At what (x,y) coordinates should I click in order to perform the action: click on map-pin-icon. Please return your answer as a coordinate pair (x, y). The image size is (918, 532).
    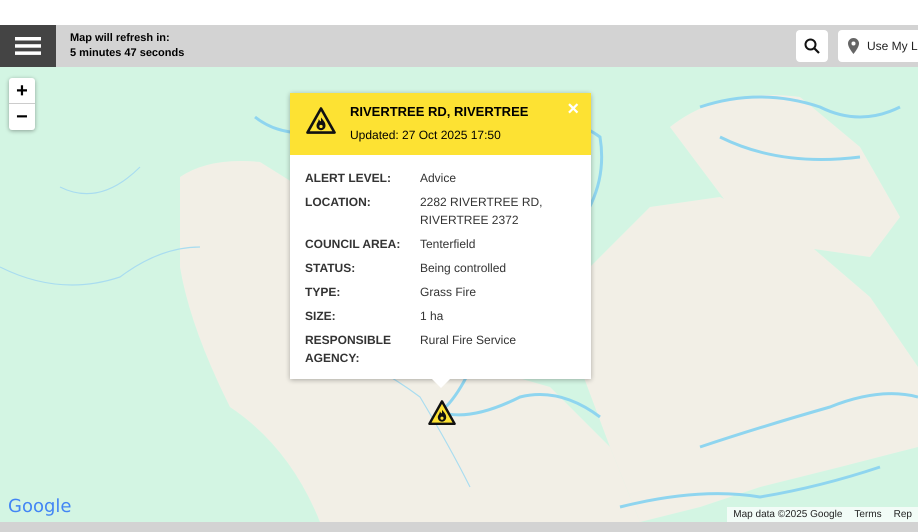
    Looking at the image, I should click on (853, 46).